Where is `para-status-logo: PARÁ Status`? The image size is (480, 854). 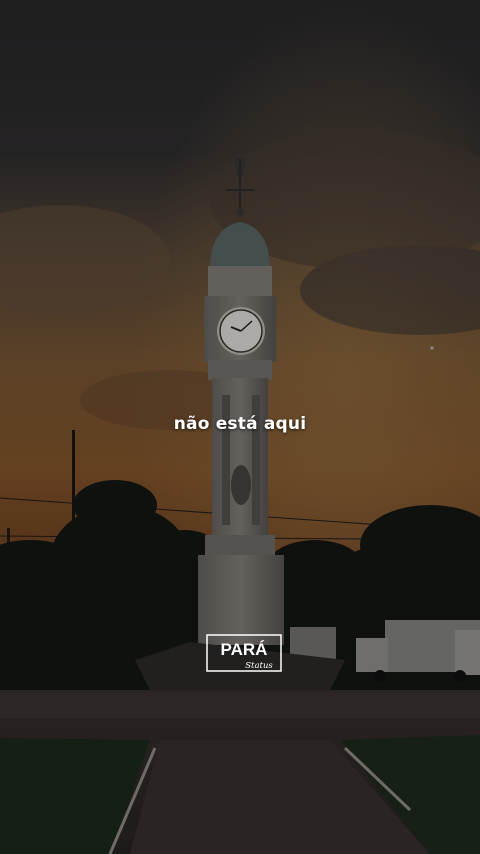 para-status-logo: PARÁ Status is located at coordinates (244, 653).